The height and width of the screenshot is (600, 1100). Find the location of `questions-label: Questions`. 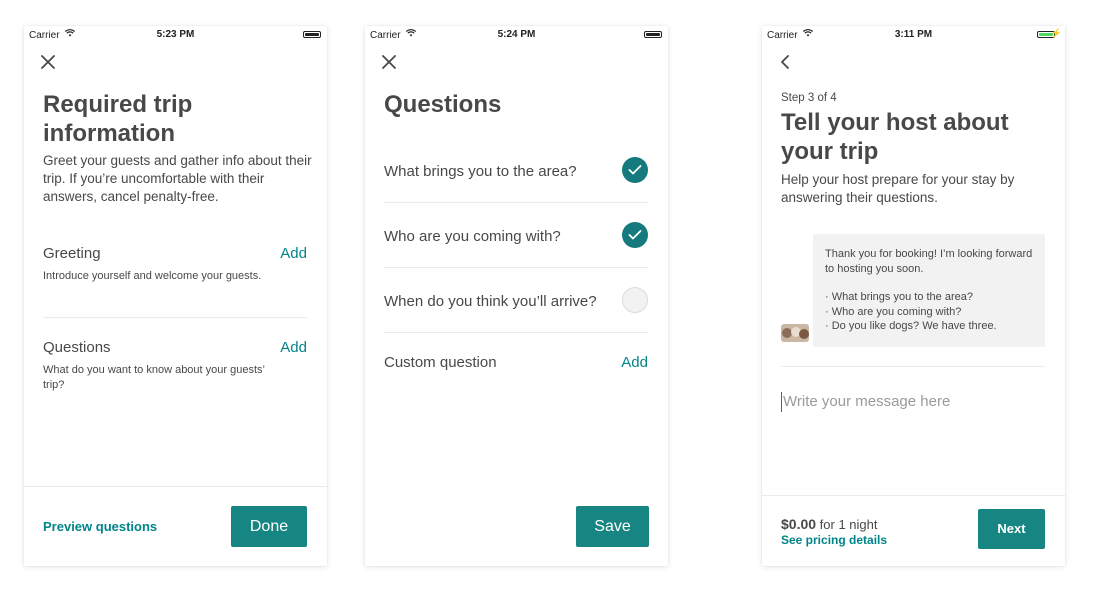

questions-label: Questions is located at coordinates (77, 347).